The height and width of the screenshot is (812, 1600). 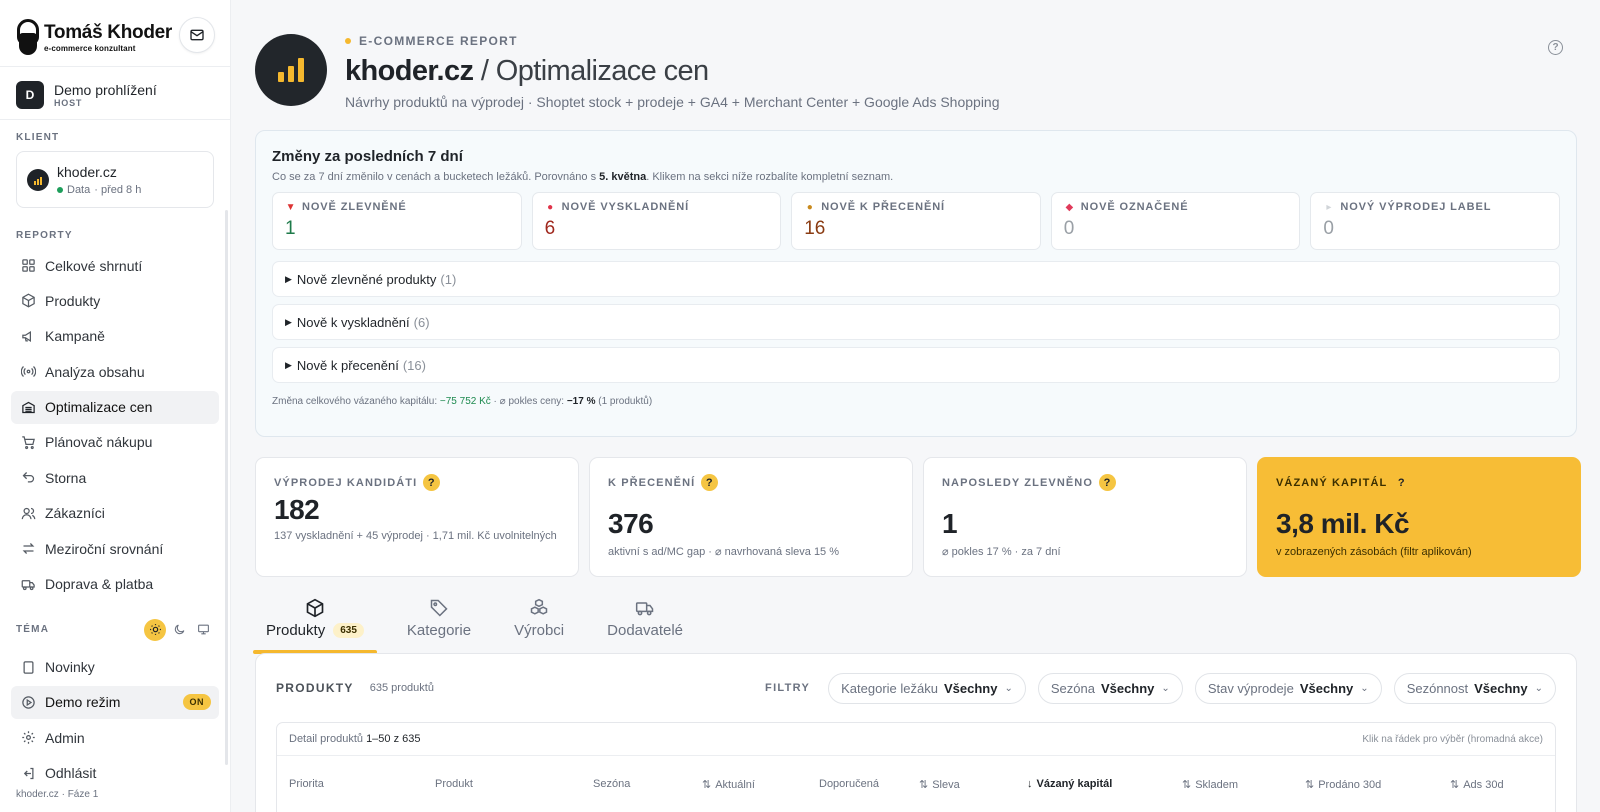 What do you see at coordinates (439, 630) in the screenshot?
I see `tab-label: Kategorie` at bounding box center [439, 630].